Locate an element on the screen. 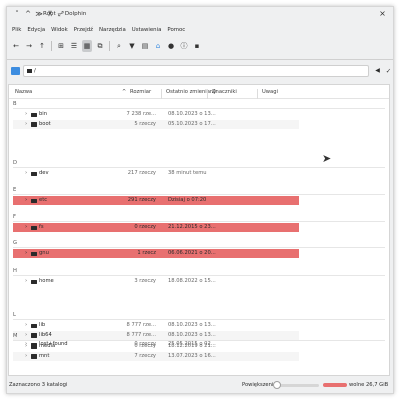 The height and width of the screenshot is (400, 400). compact-view-icon: ☰ is located at coordinates (74, 46).